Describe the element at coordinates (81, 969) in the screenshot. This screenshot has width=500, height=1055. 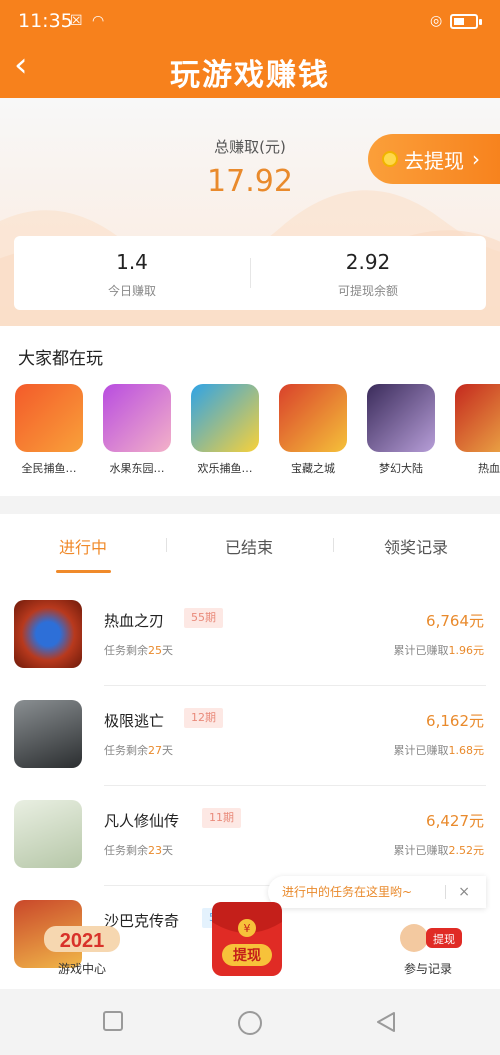
I see `nav-label: 游戏中心` at that location.